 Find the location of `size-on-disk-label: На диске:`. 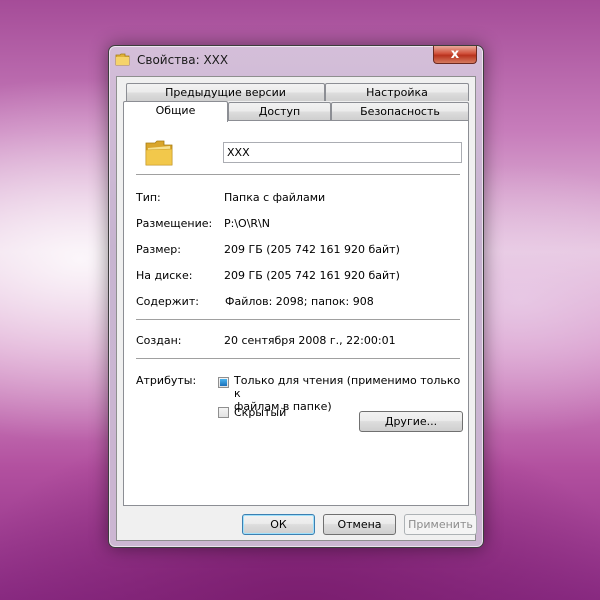

size-on-disk-label: На диске: is located at coordinates (164, 275).